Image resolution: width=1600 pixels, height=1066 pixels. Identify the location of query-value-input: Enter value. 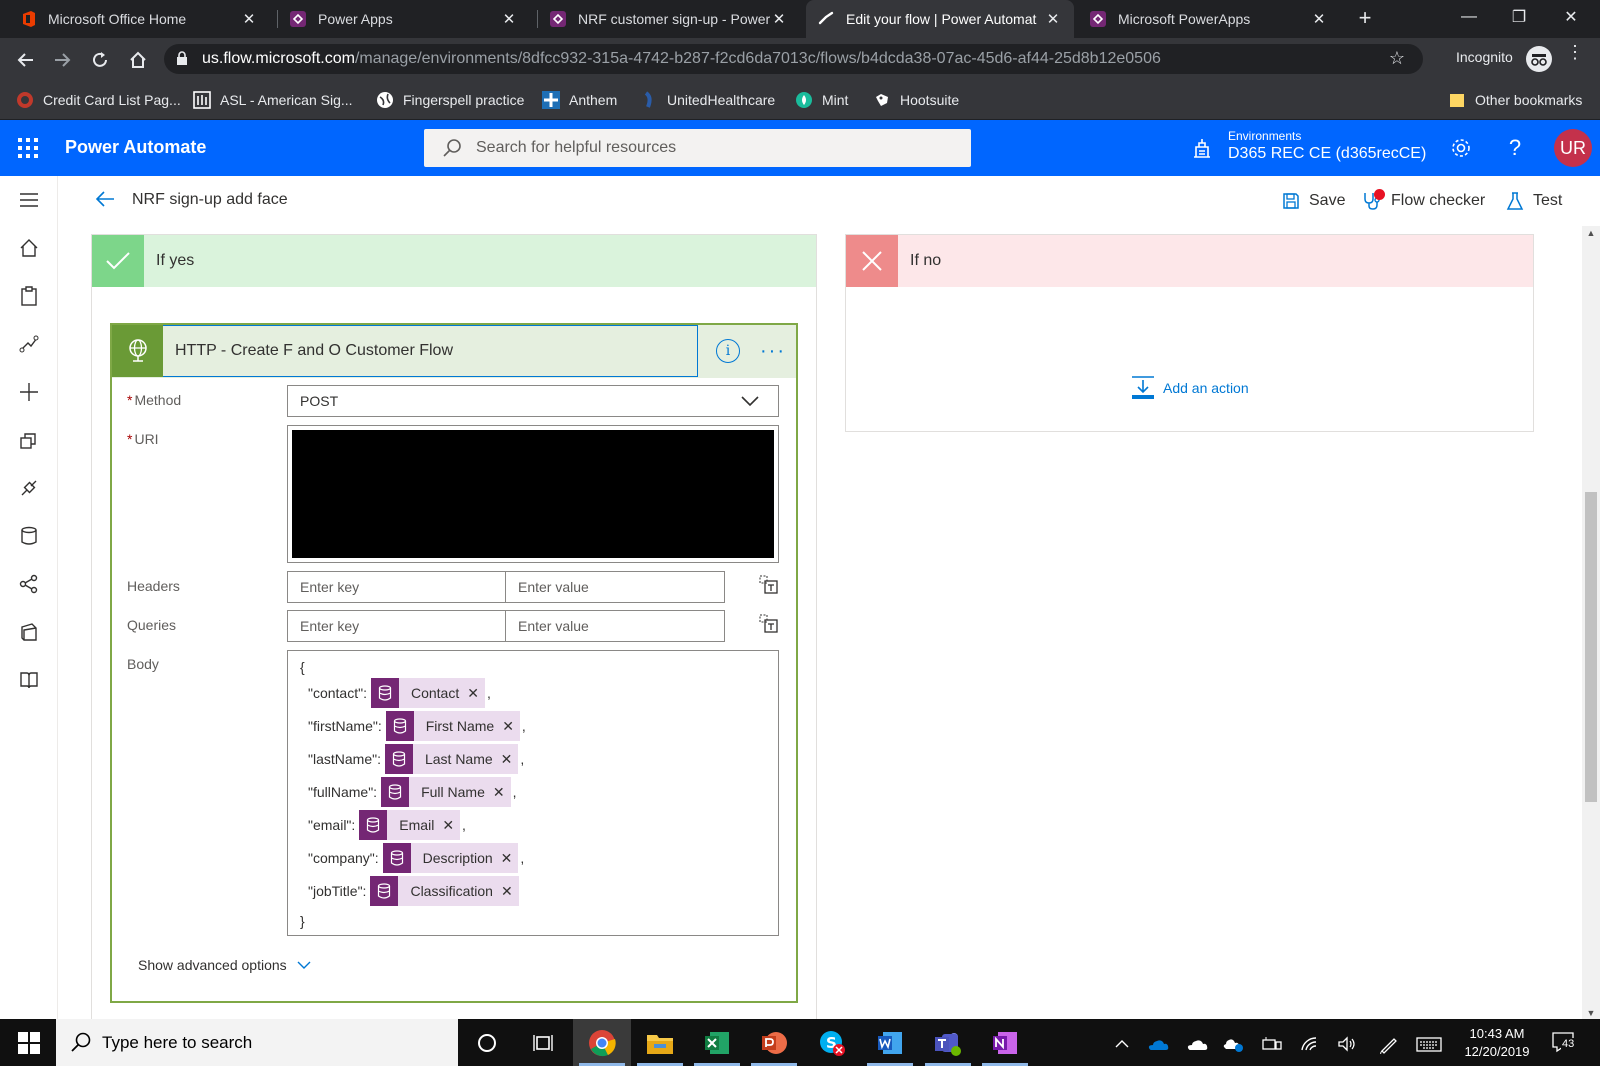
(615, 626).